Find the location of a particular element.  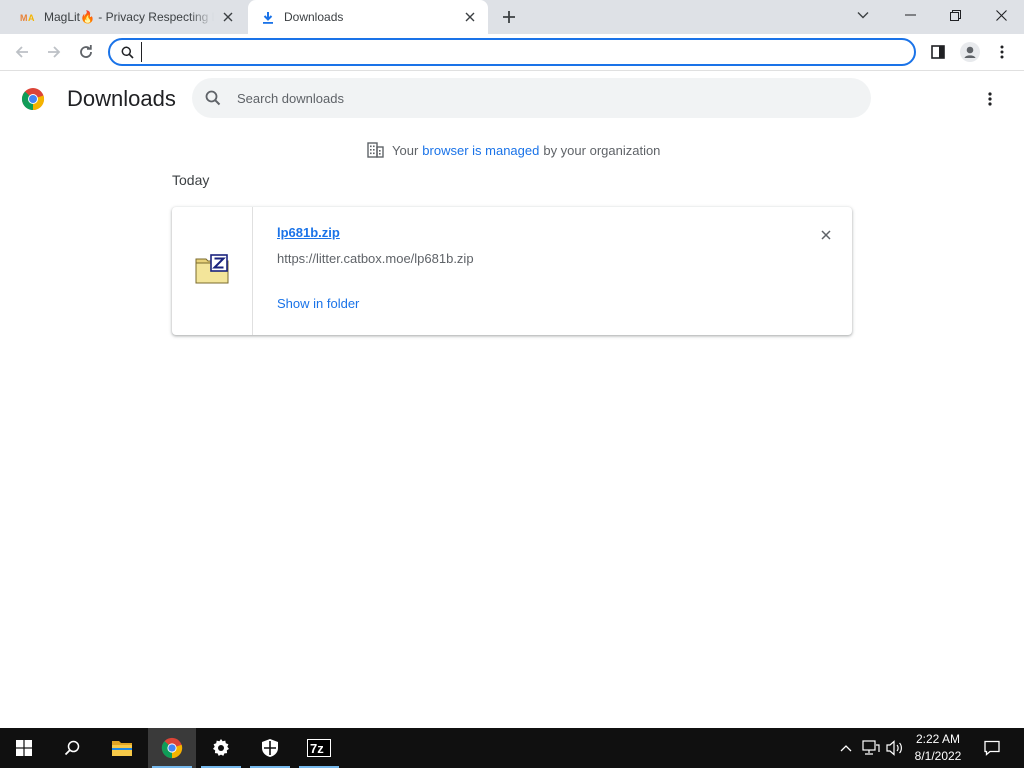

chevron-up-icon is located at coordinates (846, 748).